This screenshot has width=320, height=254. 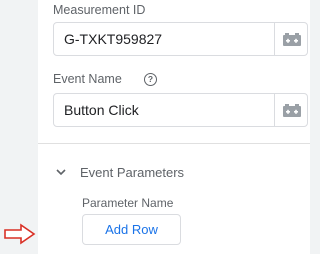 What do you see at coordinates (101, 110) in the screenshot?
I see `event-name-value: Button Click` at bounding box center [101, 110].